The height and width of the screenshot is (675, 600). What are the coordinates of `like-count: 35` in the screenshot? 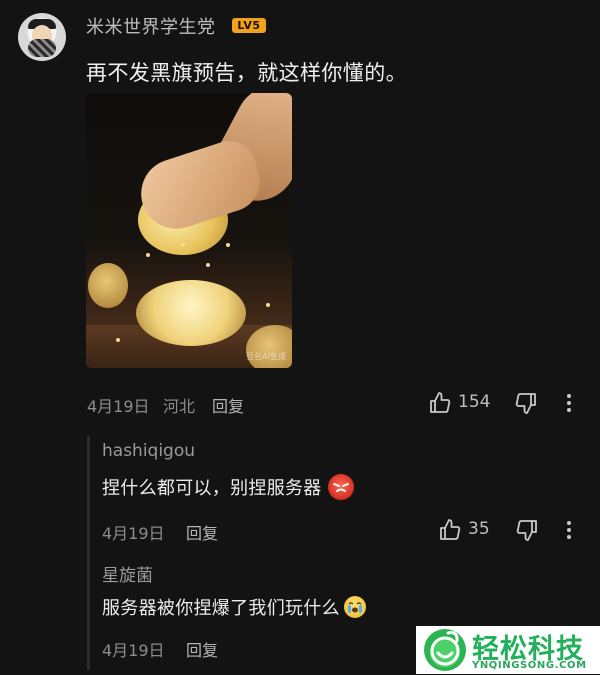 It's located at (479, 529).